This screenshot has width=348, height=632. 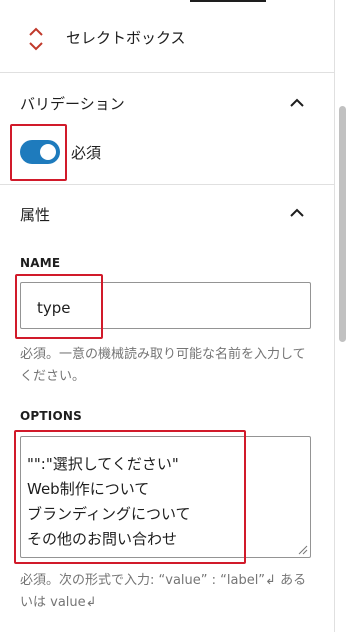 I want to click on toggle-knob, so click(x=48, y=152).